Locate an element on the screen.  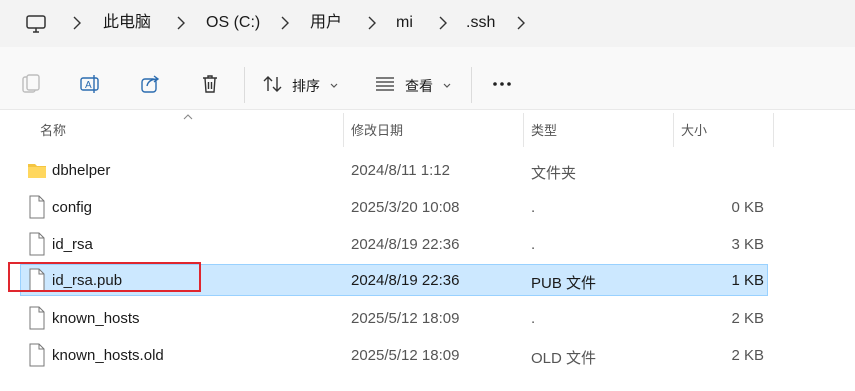
file-size: 3 KB is located at coordinates (747, 244).